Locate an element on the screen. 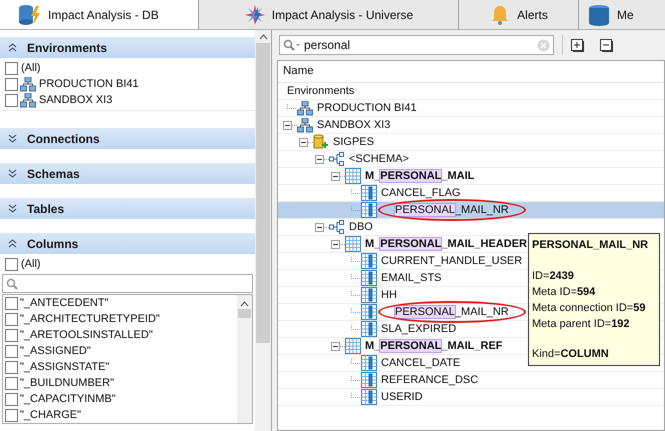  tree-row: REFERANCE_DSC is located at coordinates (471, 380).